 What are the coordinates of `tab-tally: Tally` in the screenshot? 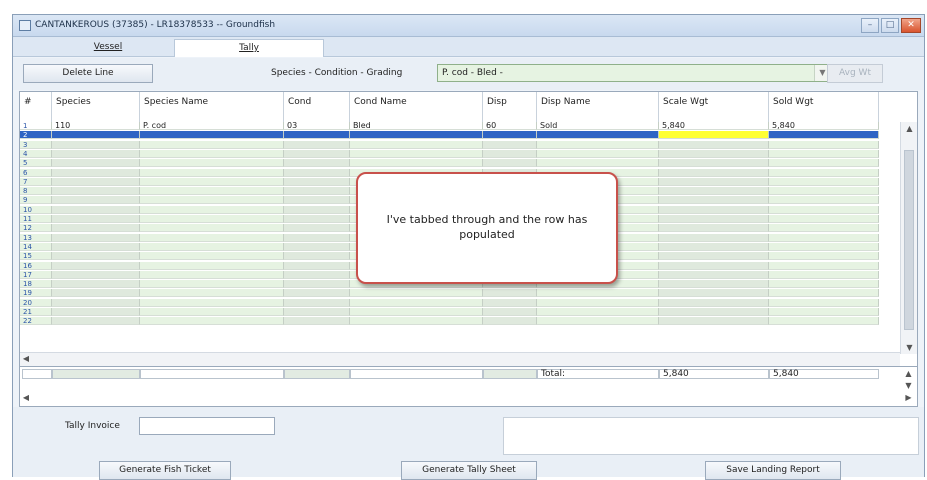 It's located at (249, 48).